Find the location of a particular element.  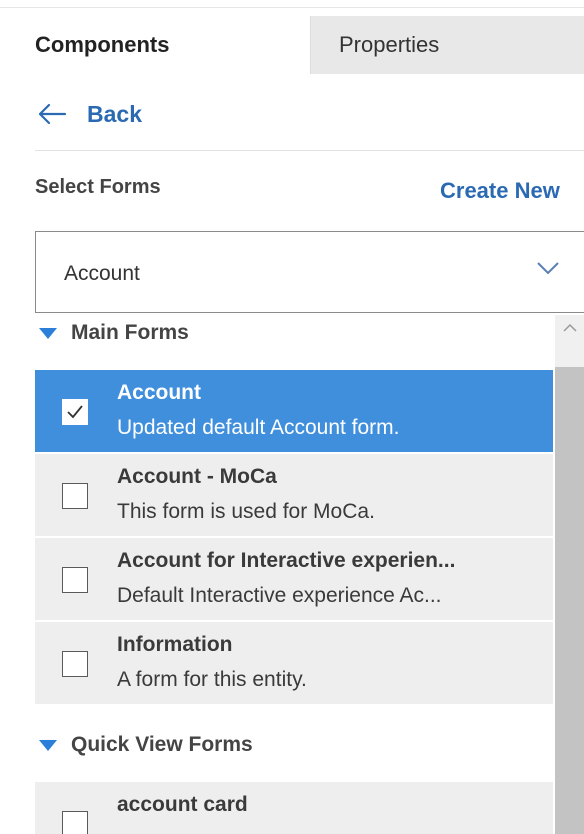

back-button: Back is located at coordinates (89, 114).